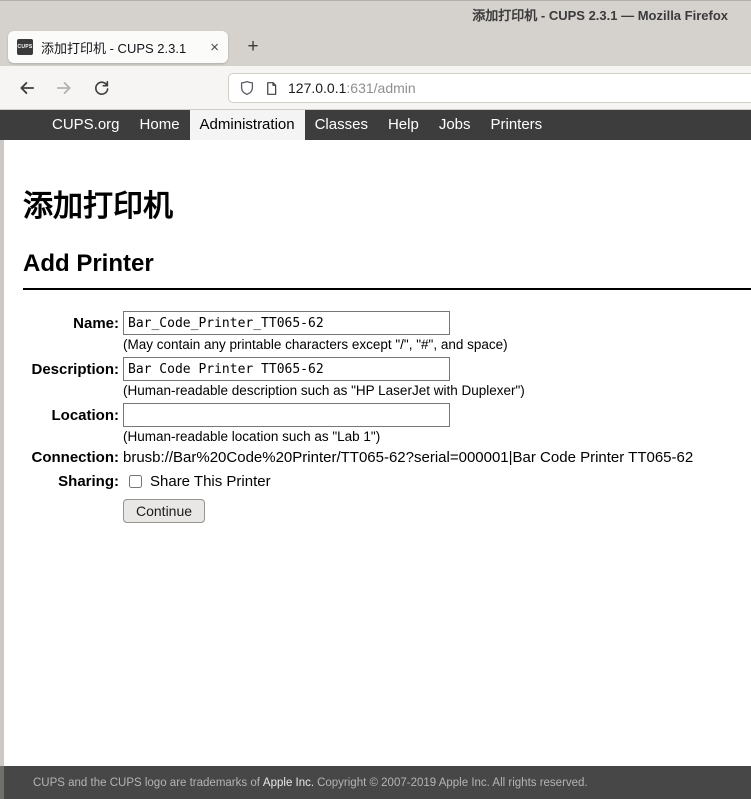 The height and width of the screenshot is (799, 751). What do you see at coordinates (210, 481) in the screenshot?
I see `share-printer-label: Share This Printer` at bounding box center [210, 481].